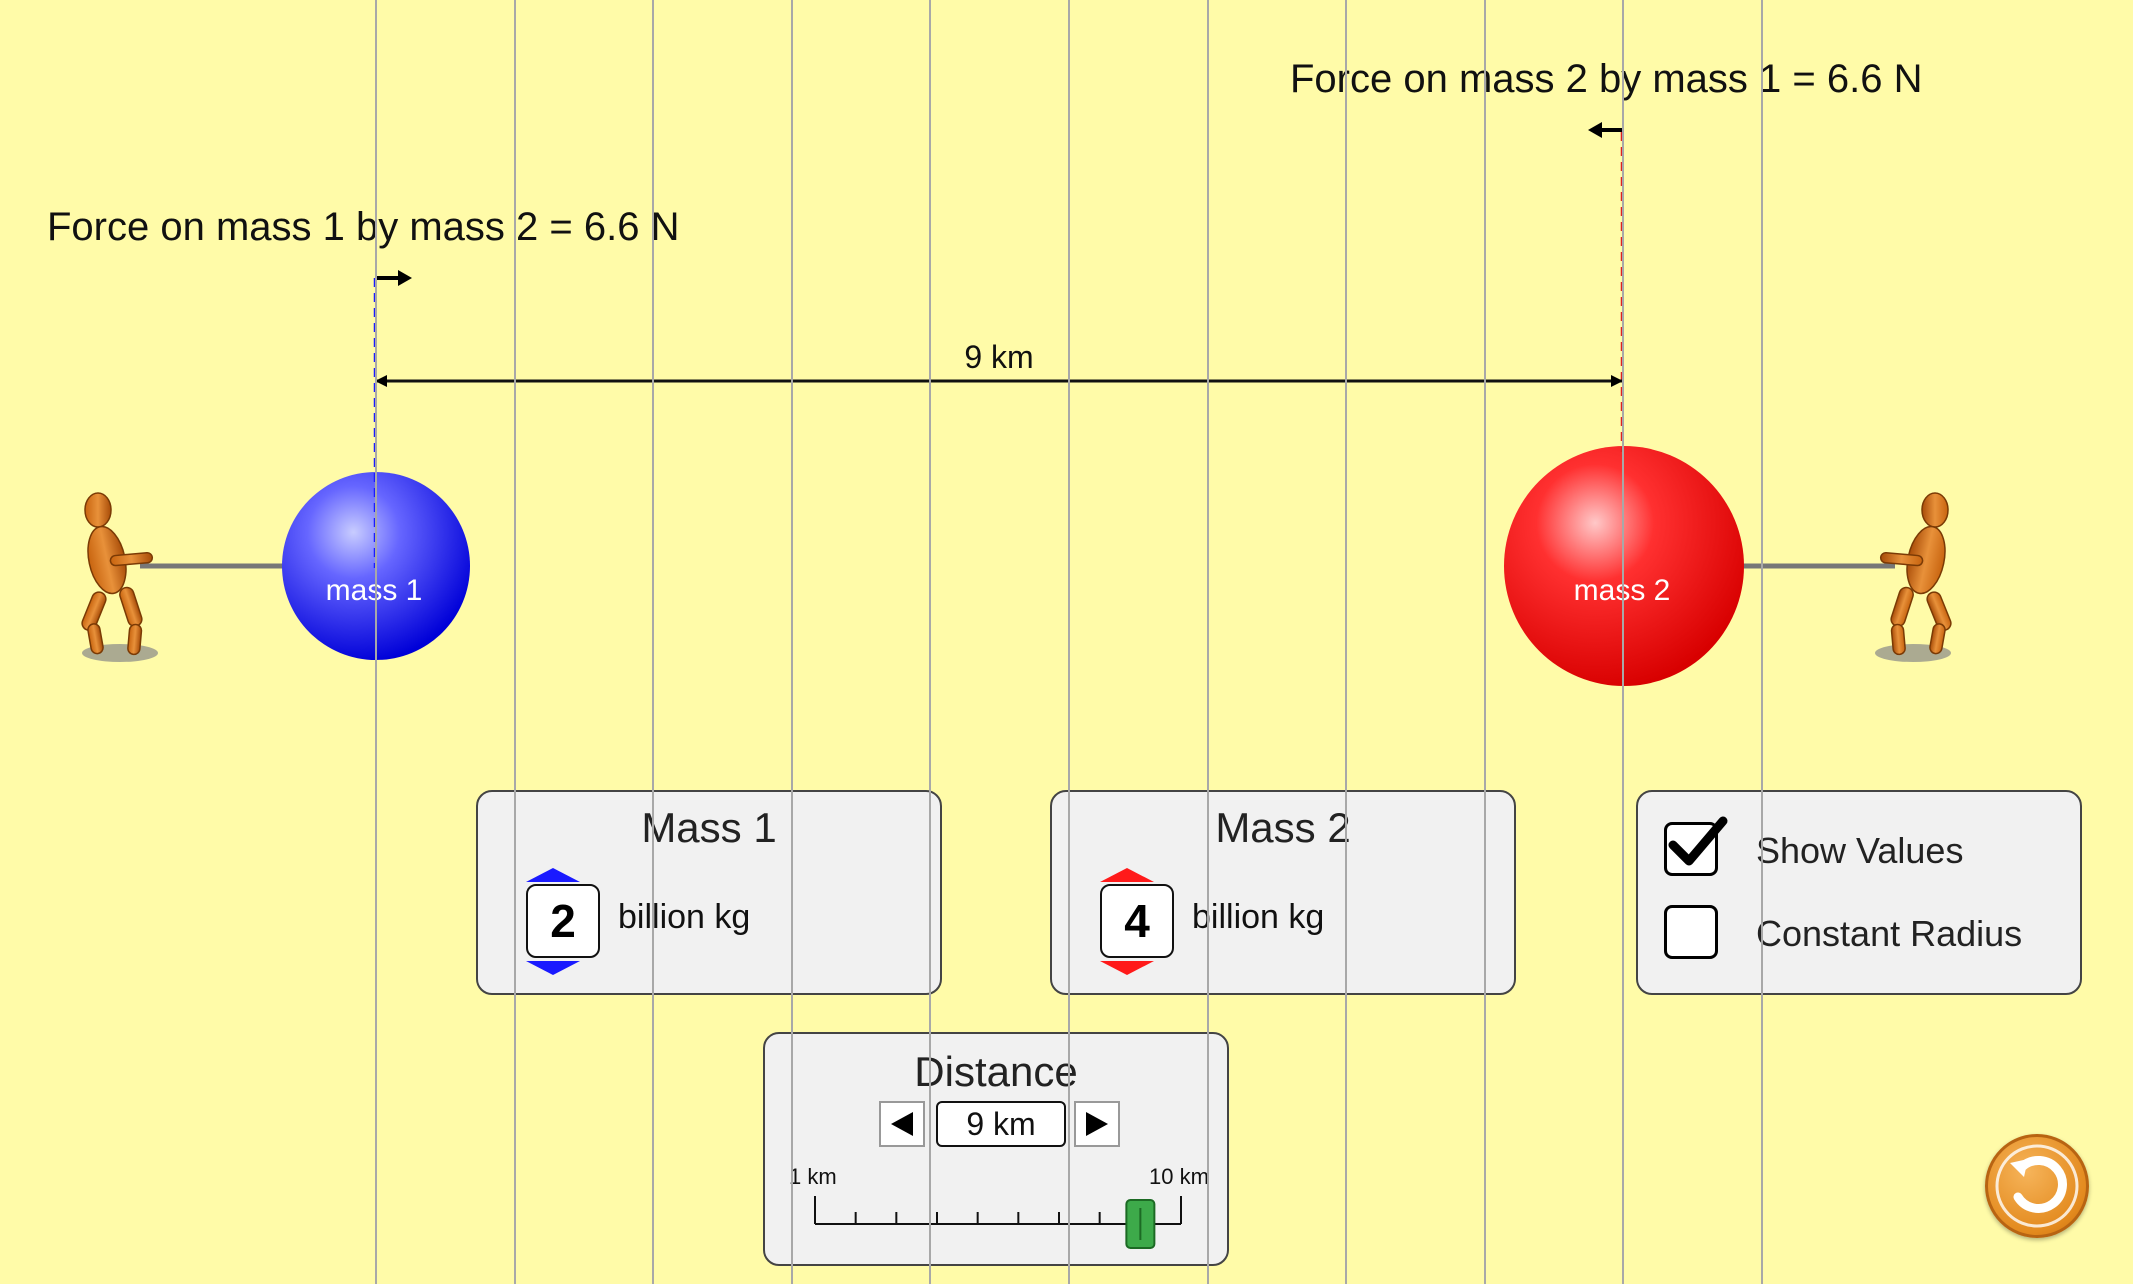 The width and height of the screenshot is (2133, 1284). Describe the element at coordinates (1889, 934) in the screenshot. I see `constant-radius-label: Constant Radius` at that location.